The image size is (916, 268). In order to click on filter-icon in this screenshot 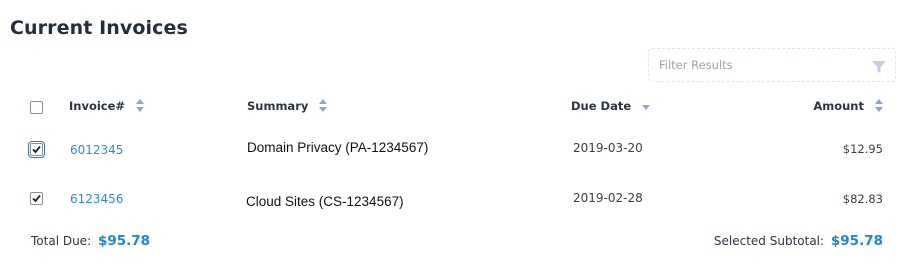, I will do `click(879, 67)`.